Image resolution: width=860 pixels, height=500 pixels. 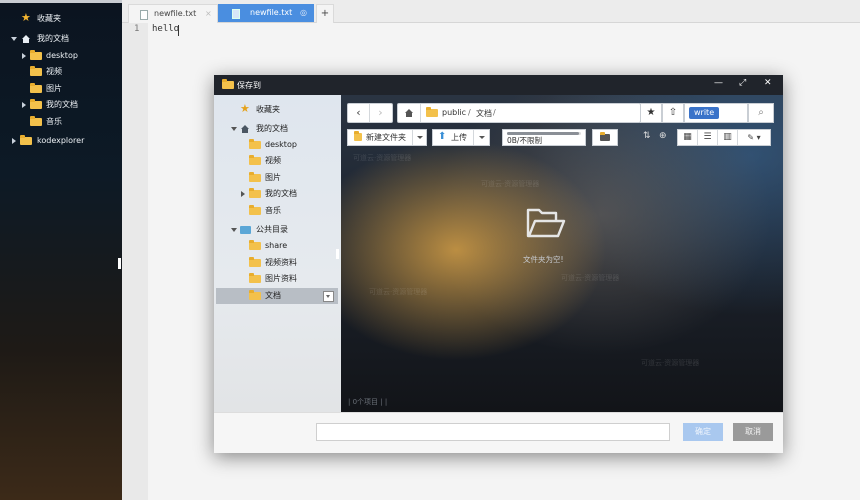 What do you see at coordinates (768, 83) in the screenshot?
I see `close-icon: ✕` at bounding box center [768, 83].